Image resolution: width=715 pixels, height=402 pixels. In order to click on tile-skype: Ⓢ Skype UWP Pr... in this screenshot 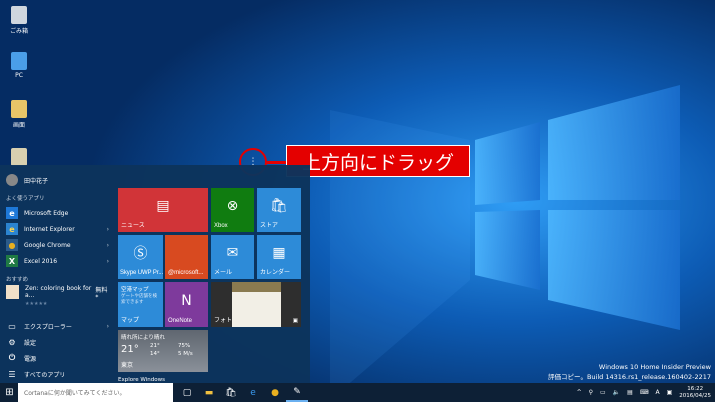, I will do `click(140, 257)`.